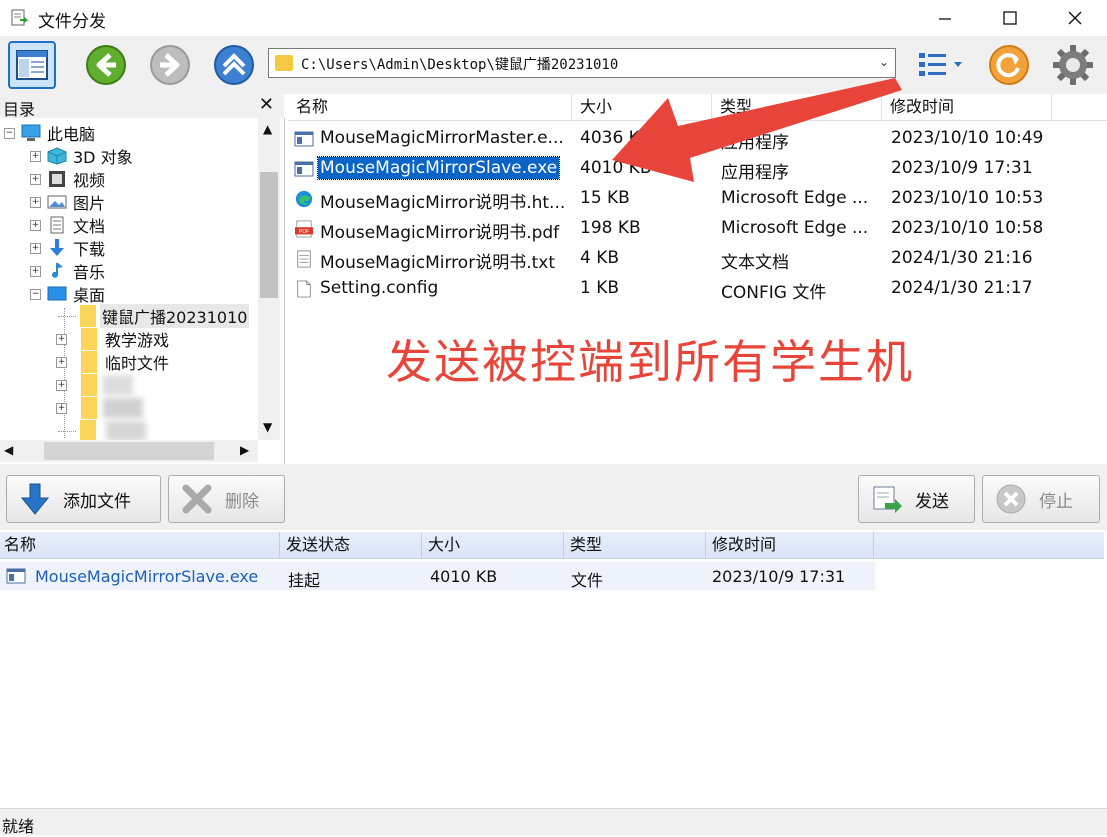  Describe the element at coordinates (304, 199) in the screenshot. I see `edge-icon` at that location.